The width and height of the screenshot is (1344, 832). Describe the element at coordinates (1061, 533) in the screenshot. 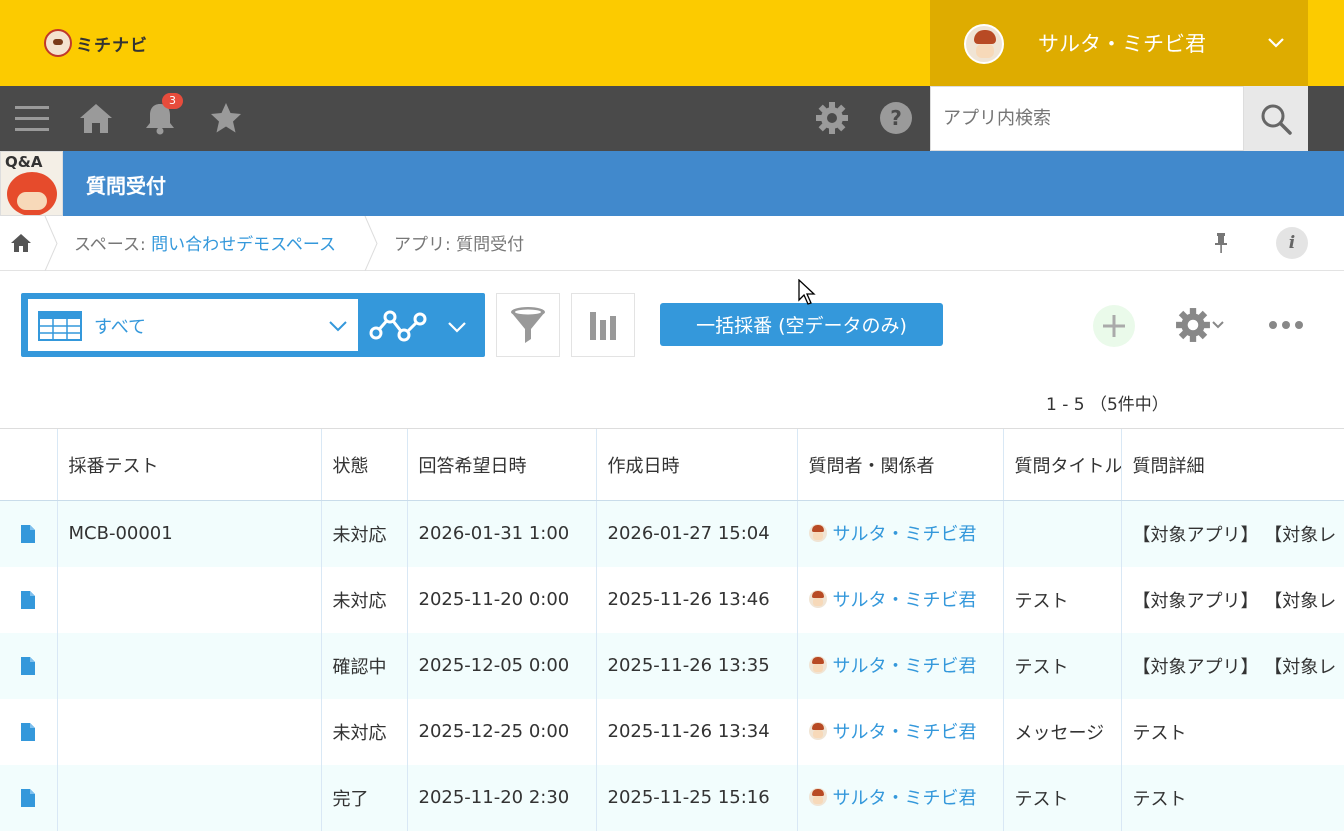

I see `cell-title` at that location.